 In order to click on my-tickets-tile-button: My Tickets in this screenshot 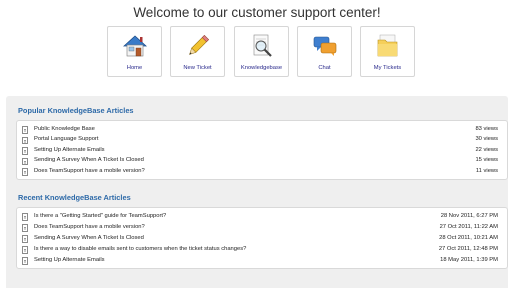, I will do `click(387, 51)`.